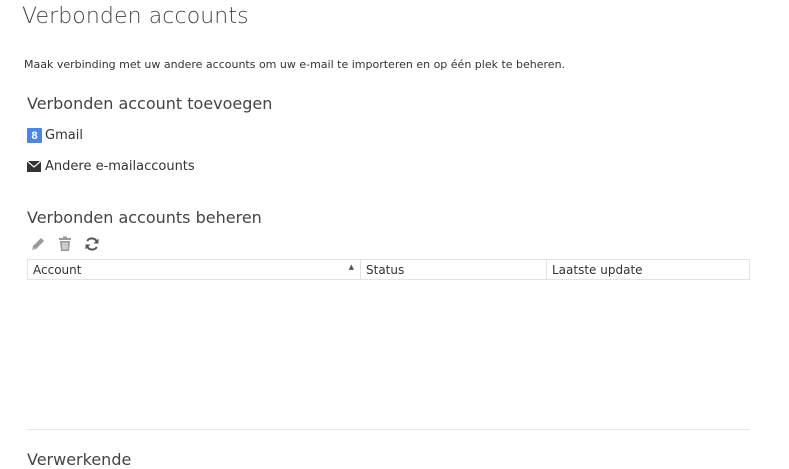 This screenshot has height=469, width=789. I want to click on section-divider, so click(388, 429).